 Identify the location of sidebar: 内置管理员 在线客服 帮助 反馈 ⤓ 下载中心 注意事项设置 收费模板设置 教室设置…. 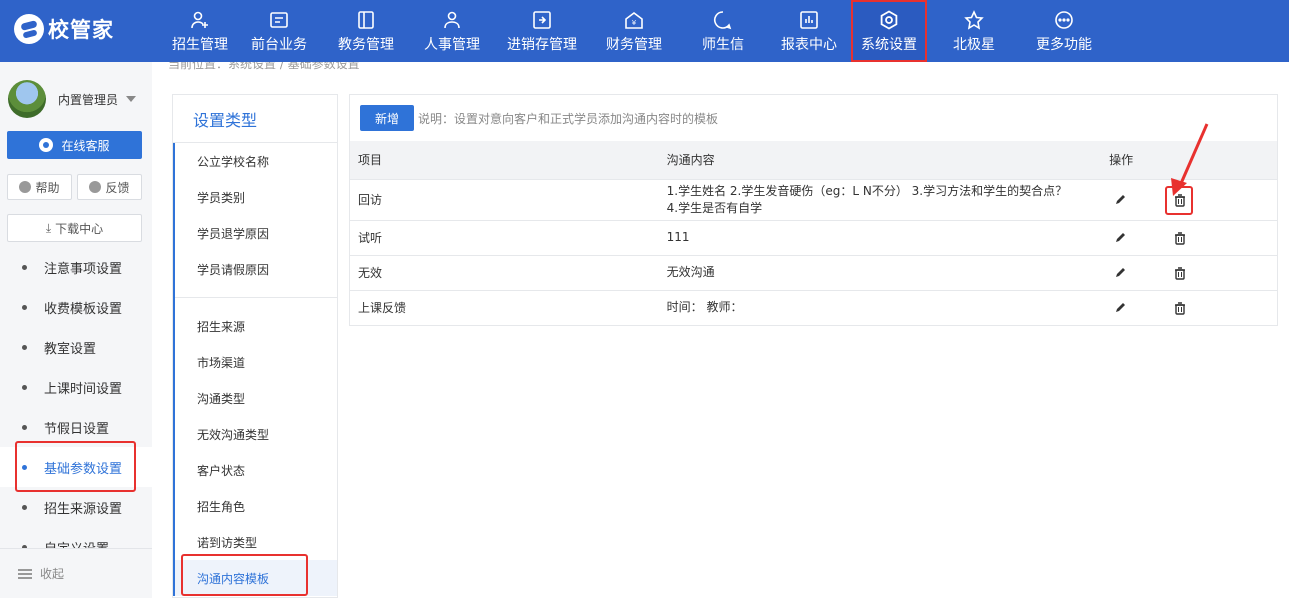
(76, 330).